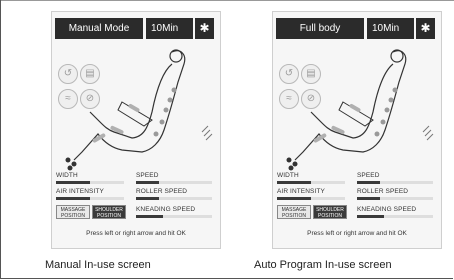 Image resolution: width=454 pixels, height=280 pixels. I want to click on mode-label: Full body, so click(320, 28).